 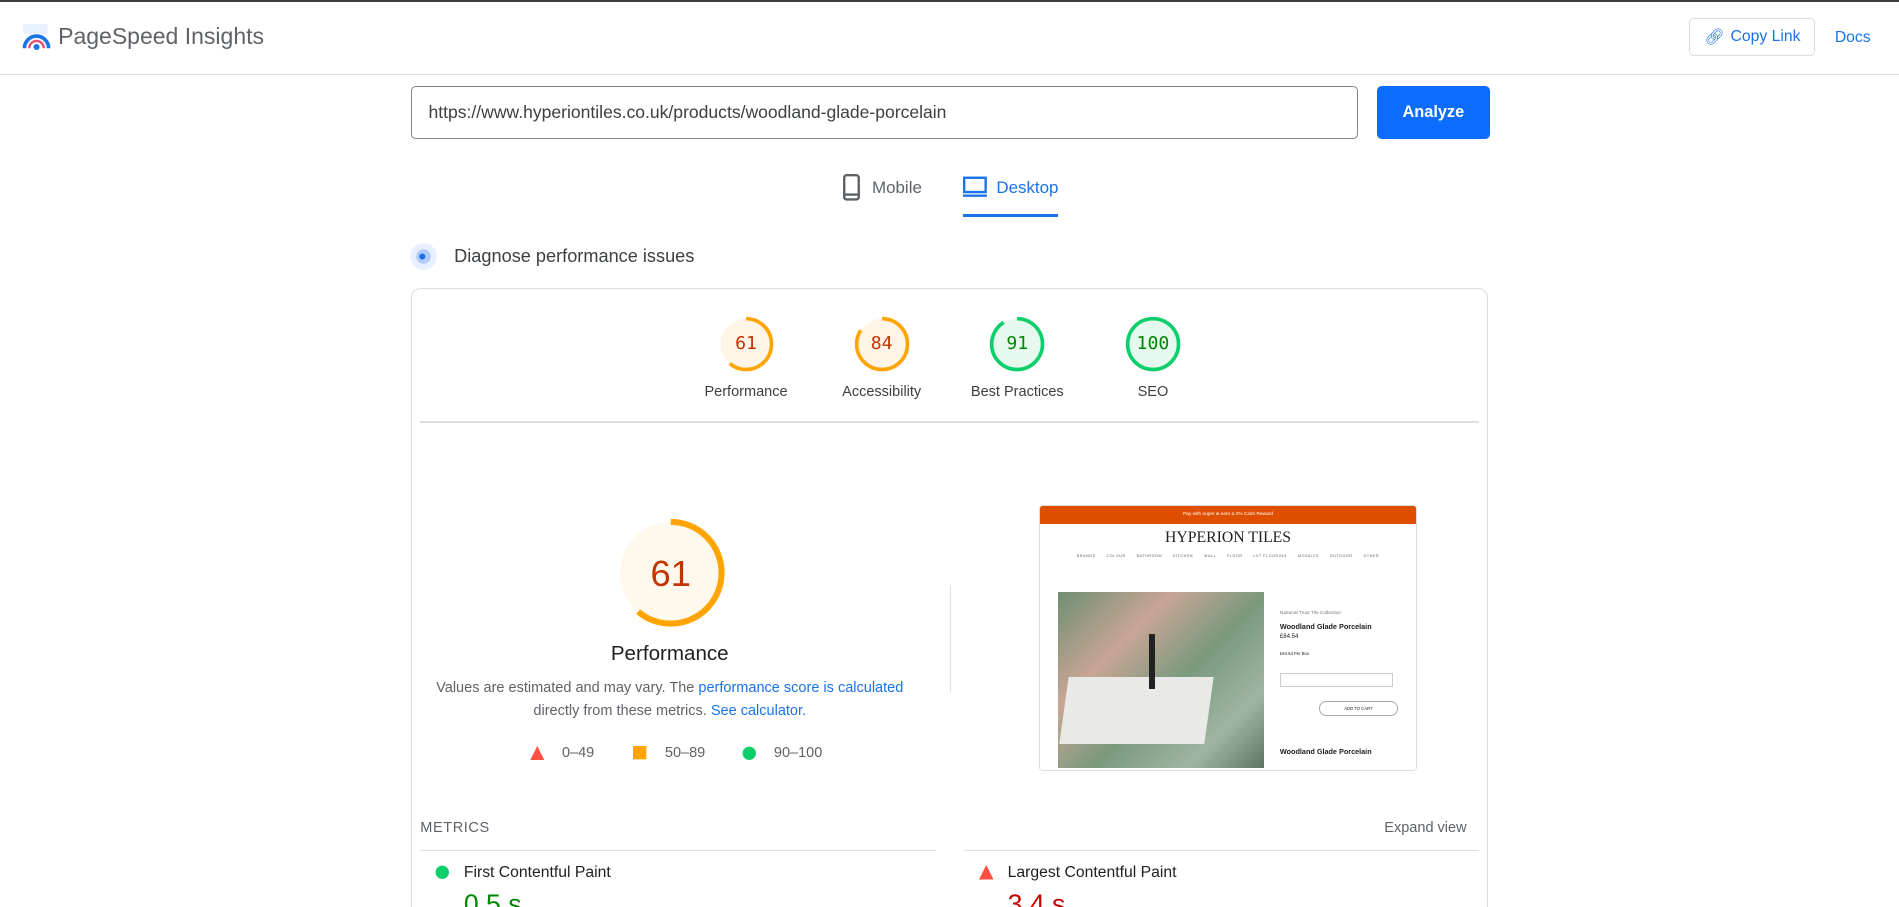 I want to click on gauge-score: 84, so click(x=881, y=343).